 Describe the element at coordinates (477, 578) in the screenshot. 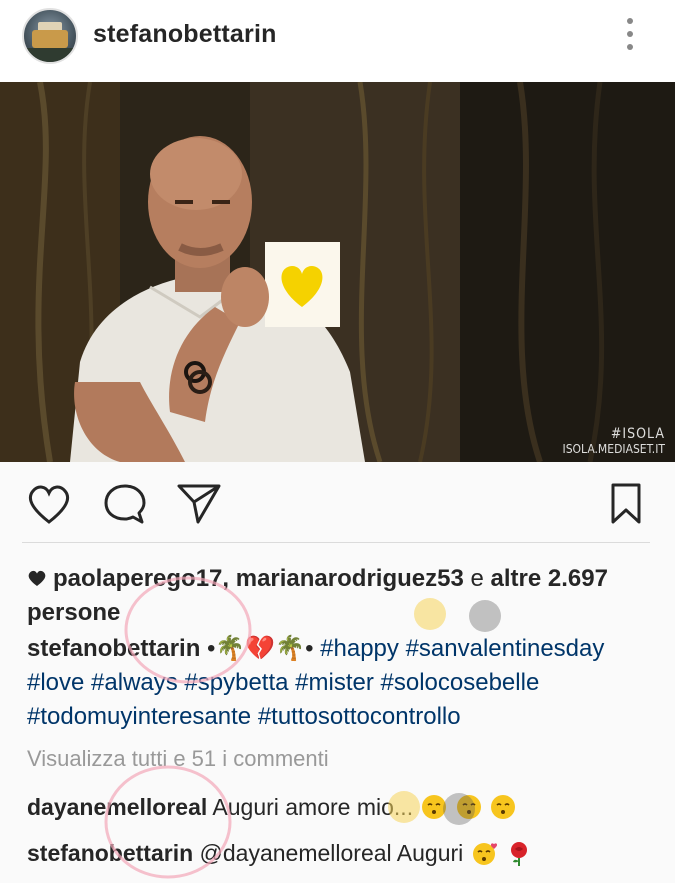

I see `likes-connector: e` at that location.